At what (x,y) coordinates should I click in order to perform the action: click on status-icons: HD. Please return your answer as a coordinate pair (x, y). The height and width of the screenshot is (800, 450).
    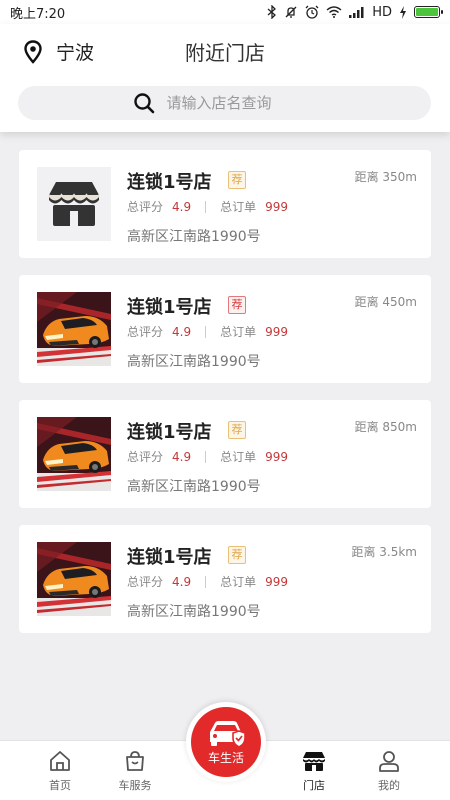
    Looking at the image, I should click on (355, 12).